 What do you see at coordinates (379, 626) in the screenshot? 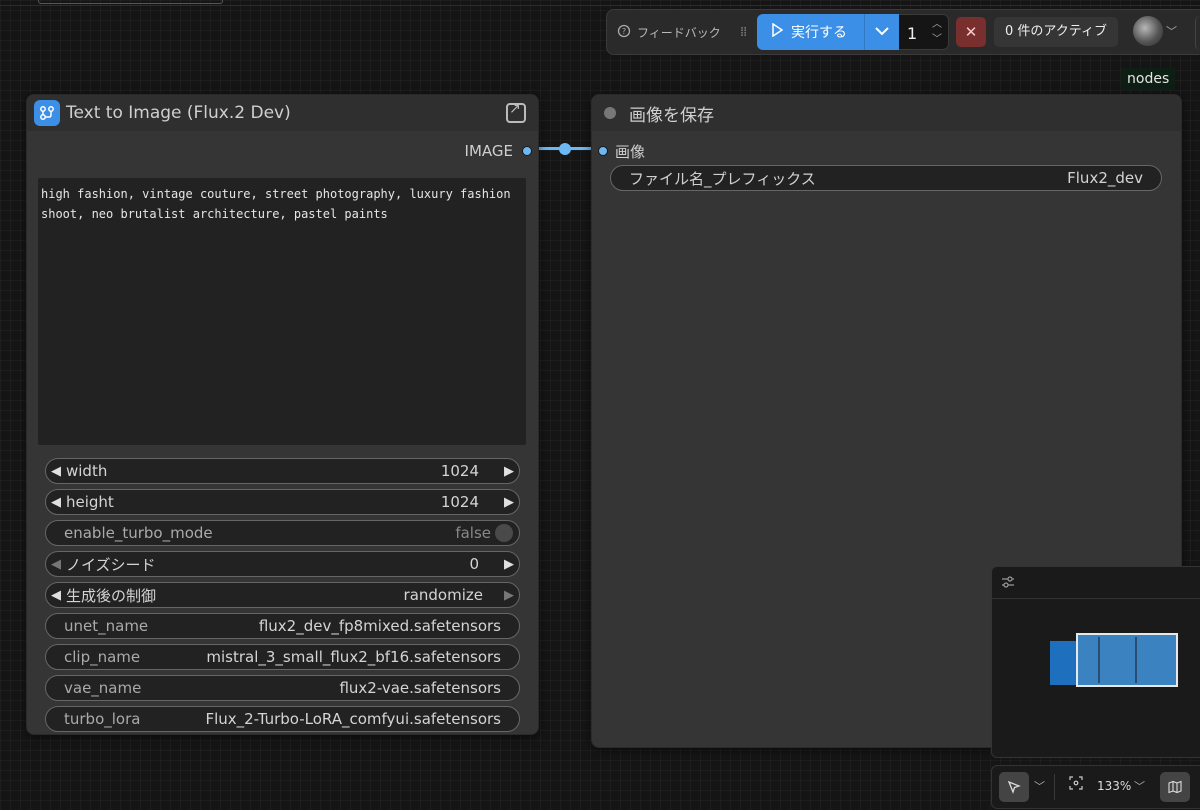
I see `widget-value: flux2_dev_fp8mixed.safetensors` at bounding box center [379, 626].